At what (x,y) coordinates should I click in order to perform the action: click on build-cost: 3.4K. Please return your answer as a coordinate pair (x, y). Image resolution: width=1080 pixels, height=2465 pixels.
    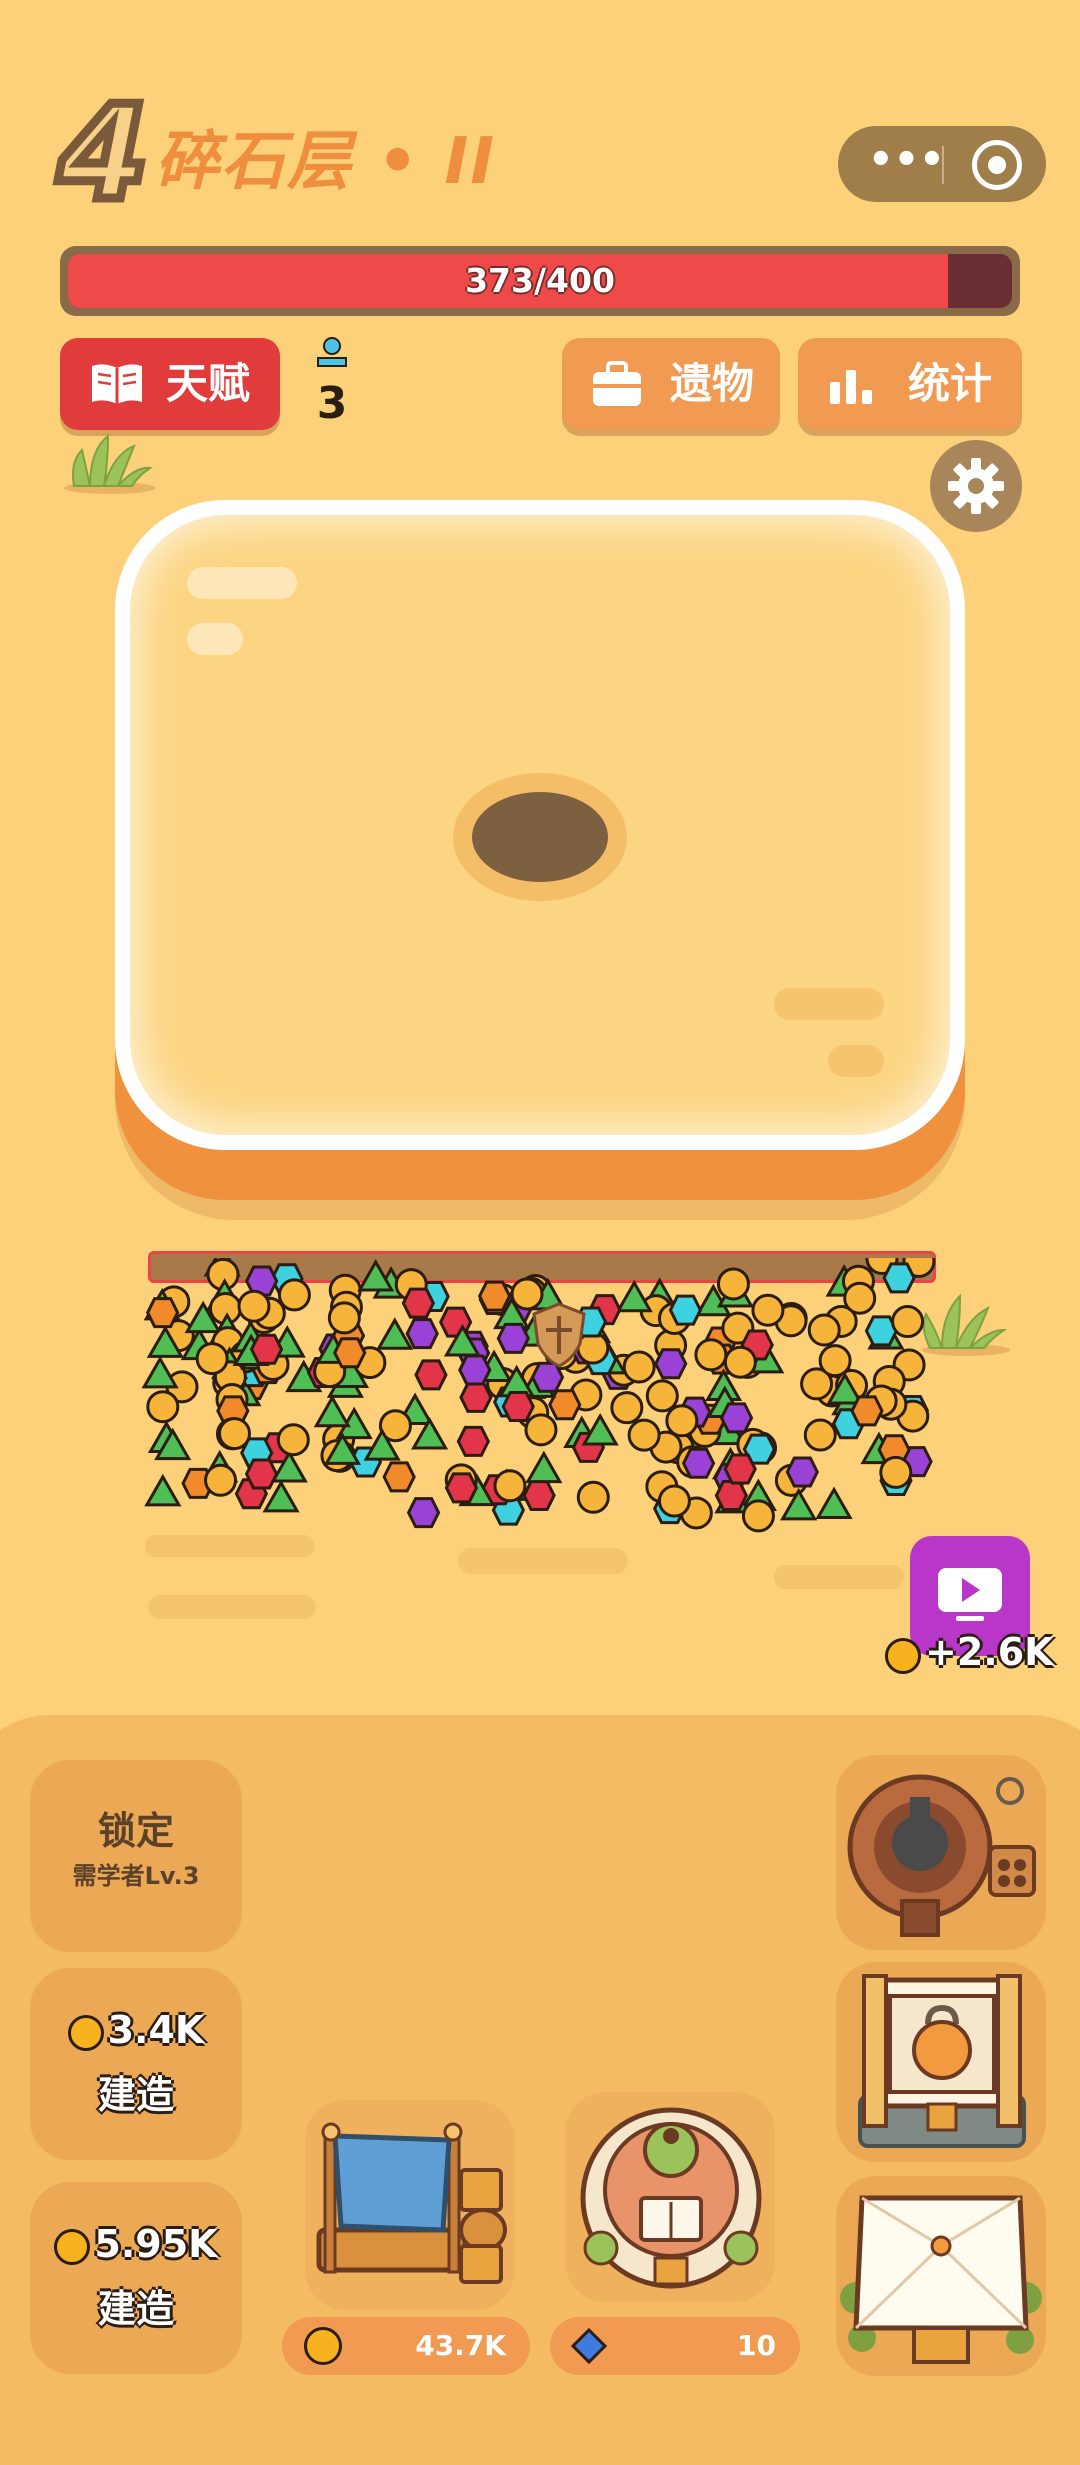
    Looking at the image, I should click on (136, 2030).